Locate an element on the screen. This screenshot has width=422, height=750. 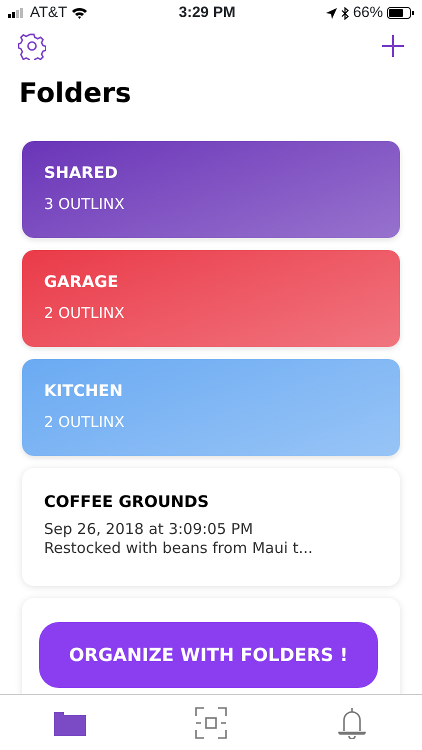
battery-percent: 66% is located at coordinates (367, 12).